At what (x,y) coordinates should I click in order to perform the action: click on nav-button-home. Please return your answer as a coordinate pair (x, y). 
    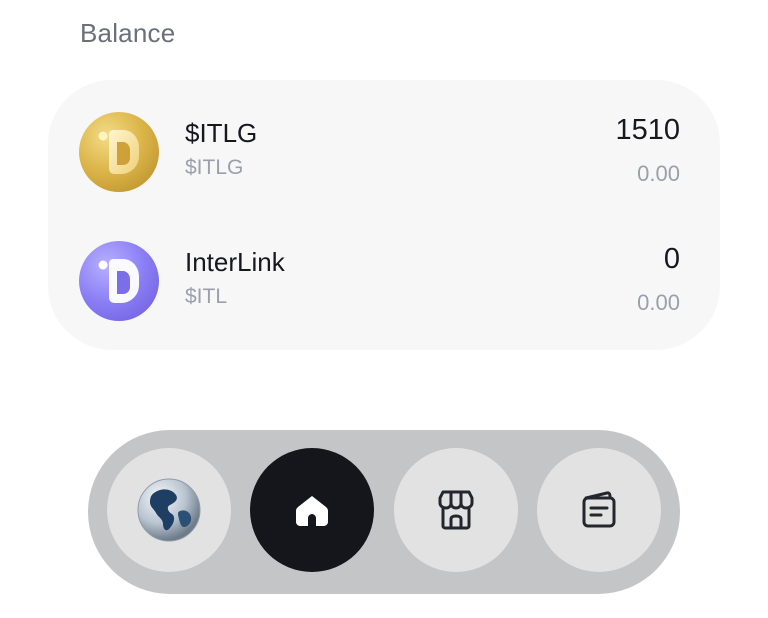
    Looking at the image, I should click on (312, 510).